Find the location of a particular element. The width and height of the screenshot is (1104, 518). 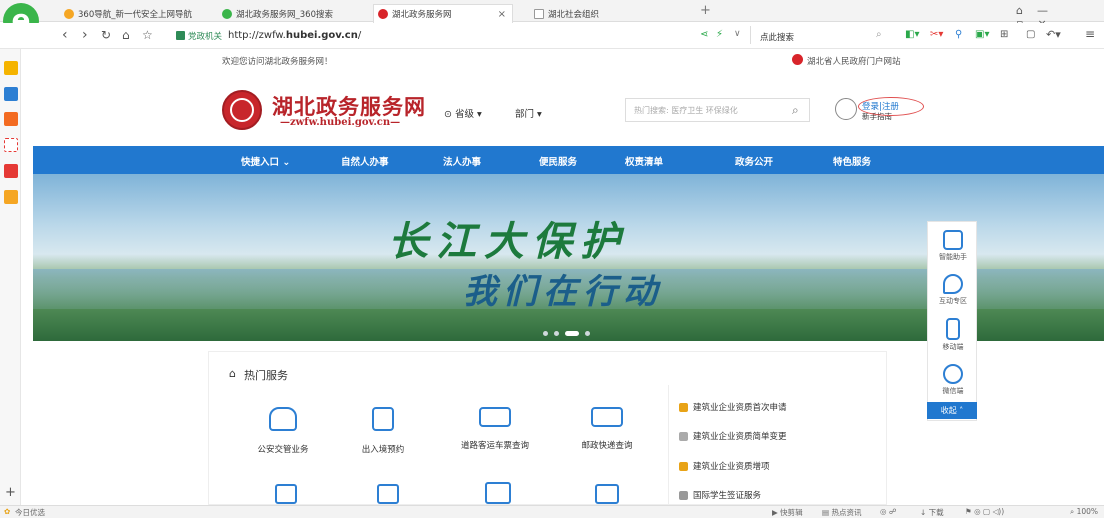

hot-list-item: 国际学生签证服务 is located at coordinates (720, 495).